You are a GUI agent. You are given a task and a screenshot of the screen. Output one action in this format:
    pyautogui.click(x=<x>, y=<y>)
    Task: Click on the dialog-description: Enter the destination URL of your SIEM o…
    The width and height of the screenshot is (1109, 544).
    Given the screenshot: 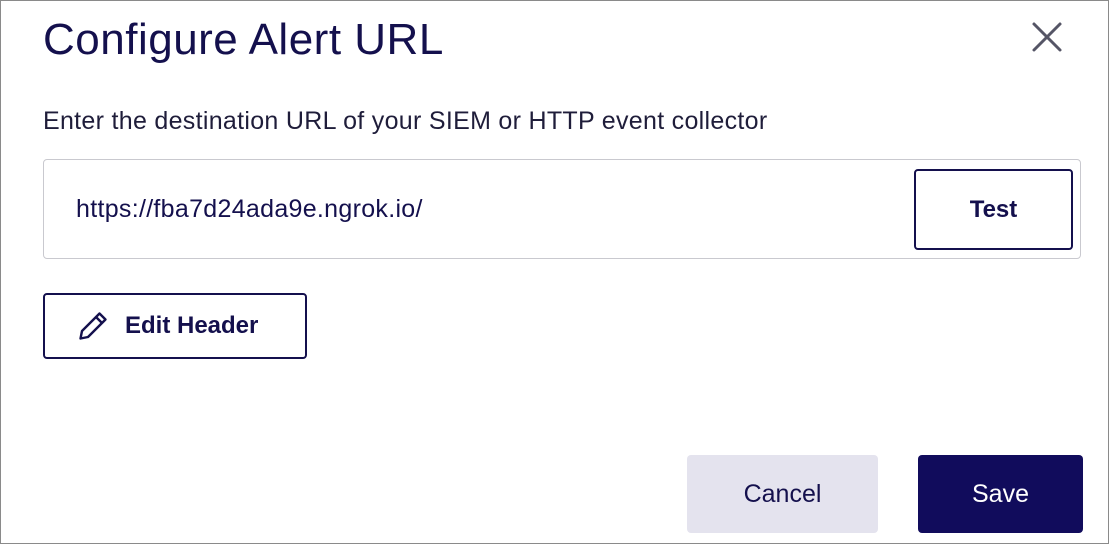 What is the action you would take?
    pyautogui.click(x=405, y=121)
    